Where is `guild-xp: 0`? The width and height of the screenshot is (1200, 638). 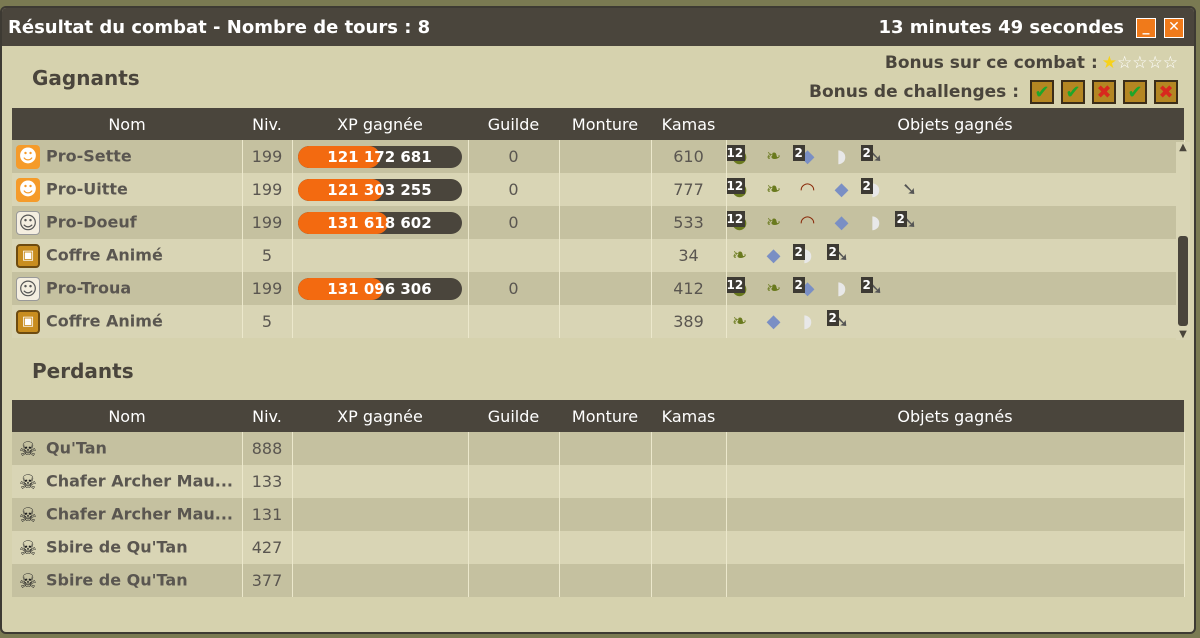 guild-xp: 0 is located at coordinates (514, 156).